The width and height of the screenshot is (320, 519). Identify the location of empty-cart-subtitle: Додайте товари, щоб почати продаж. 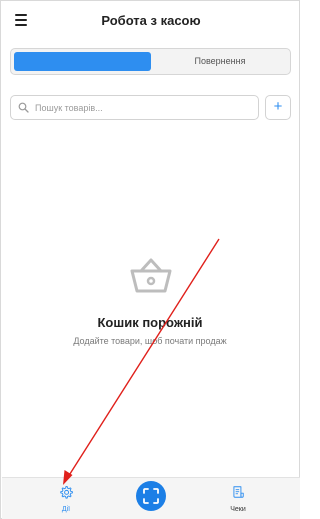
(150, 341).